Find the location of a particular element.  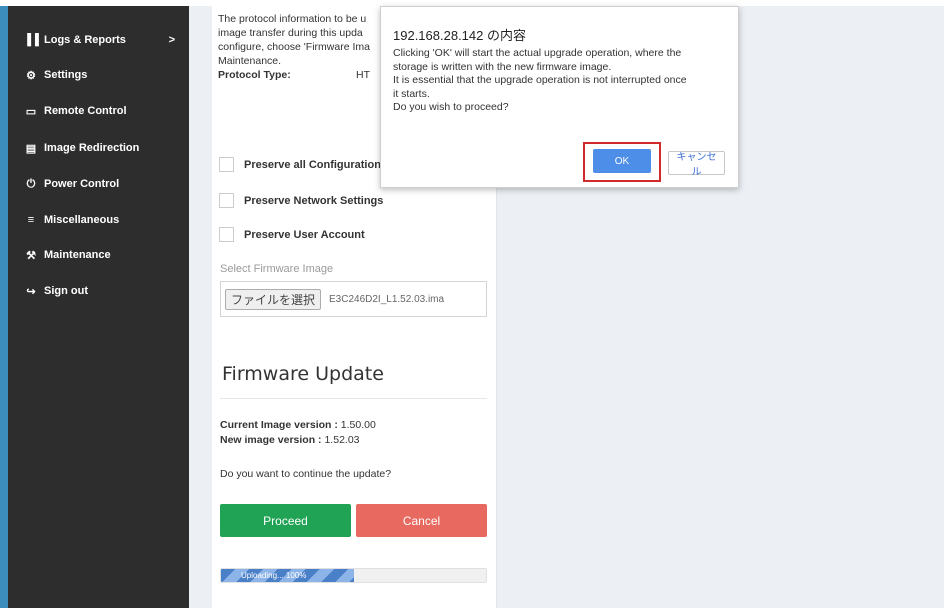

firmware-file-input: ファイルを選択 E3C246D2I_L1.52.03.ima is located at coordinates (353, 299).